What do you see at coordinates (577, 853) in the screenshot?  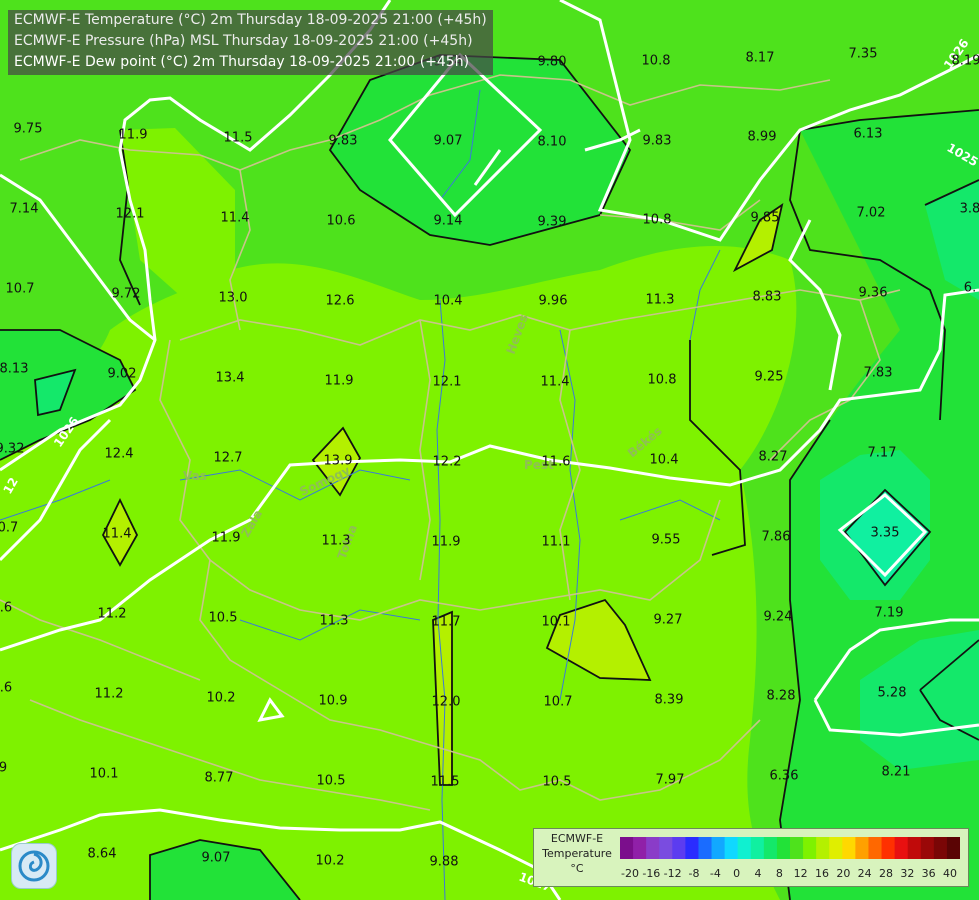 I see `legend-variable: Temperature` at bounding box center [577, 853].